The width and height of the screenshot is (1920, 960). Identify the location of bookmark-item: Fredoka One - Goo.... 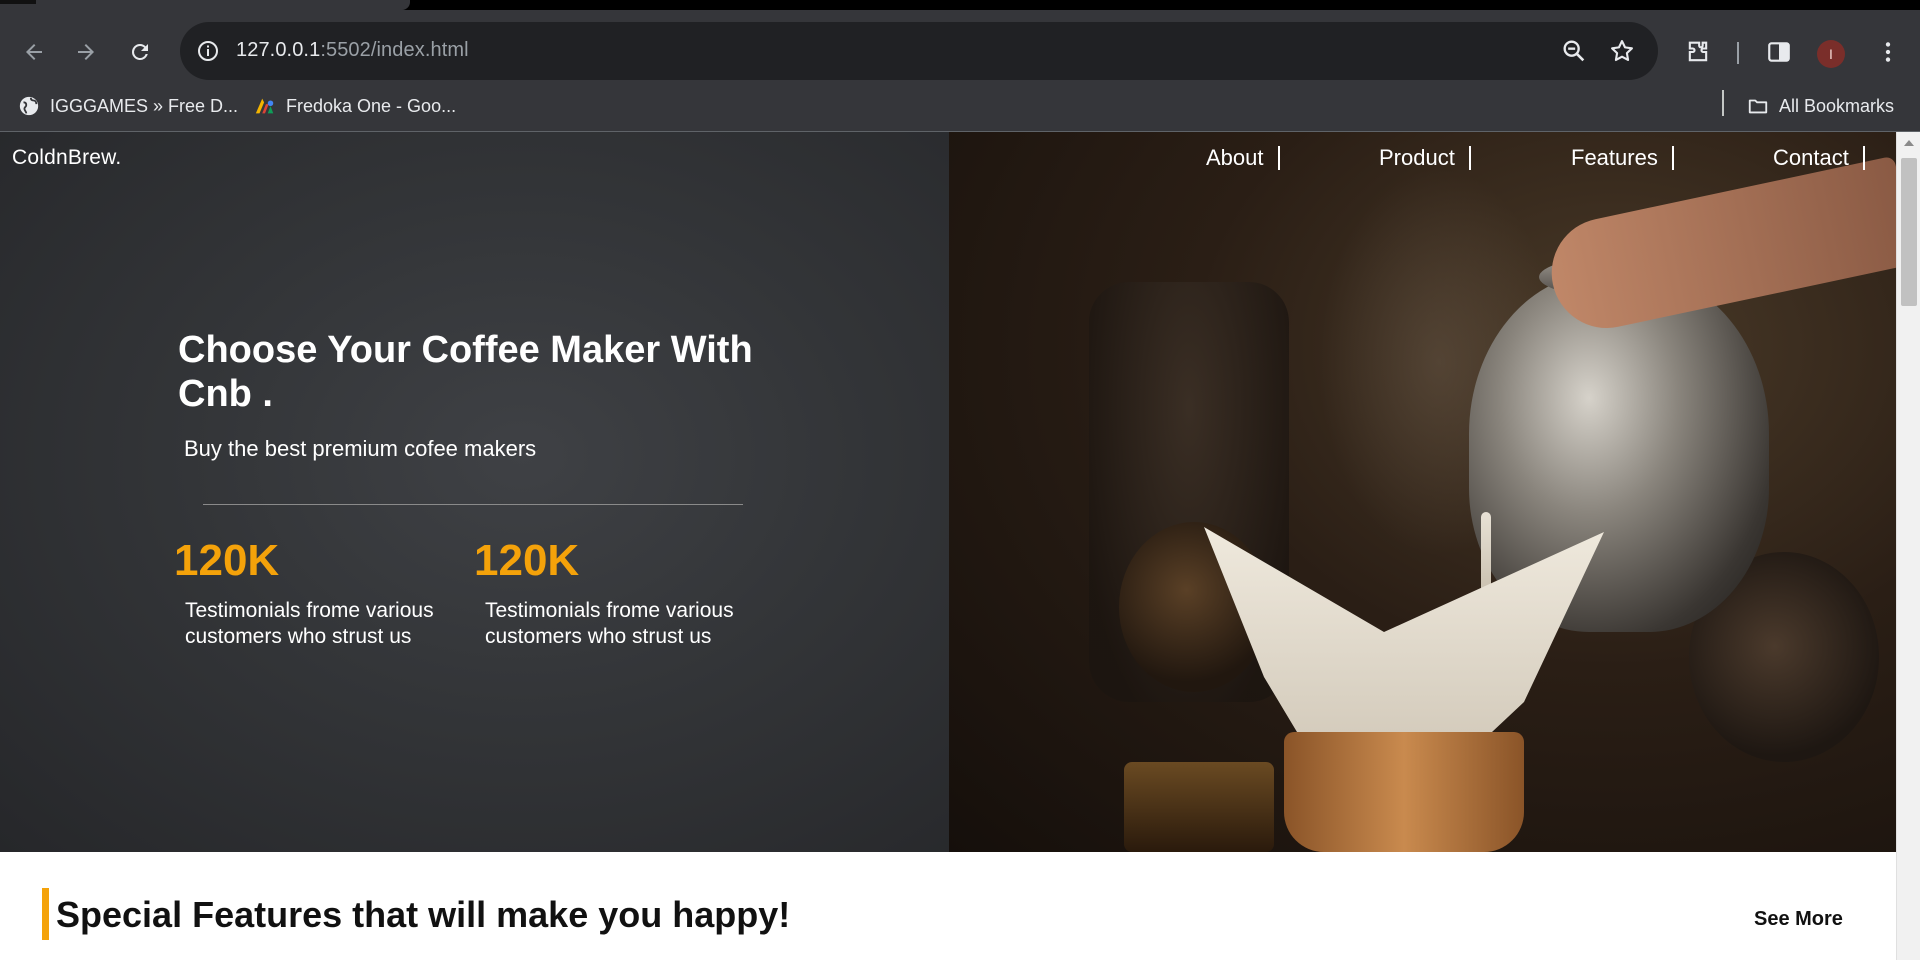
(355, 106).